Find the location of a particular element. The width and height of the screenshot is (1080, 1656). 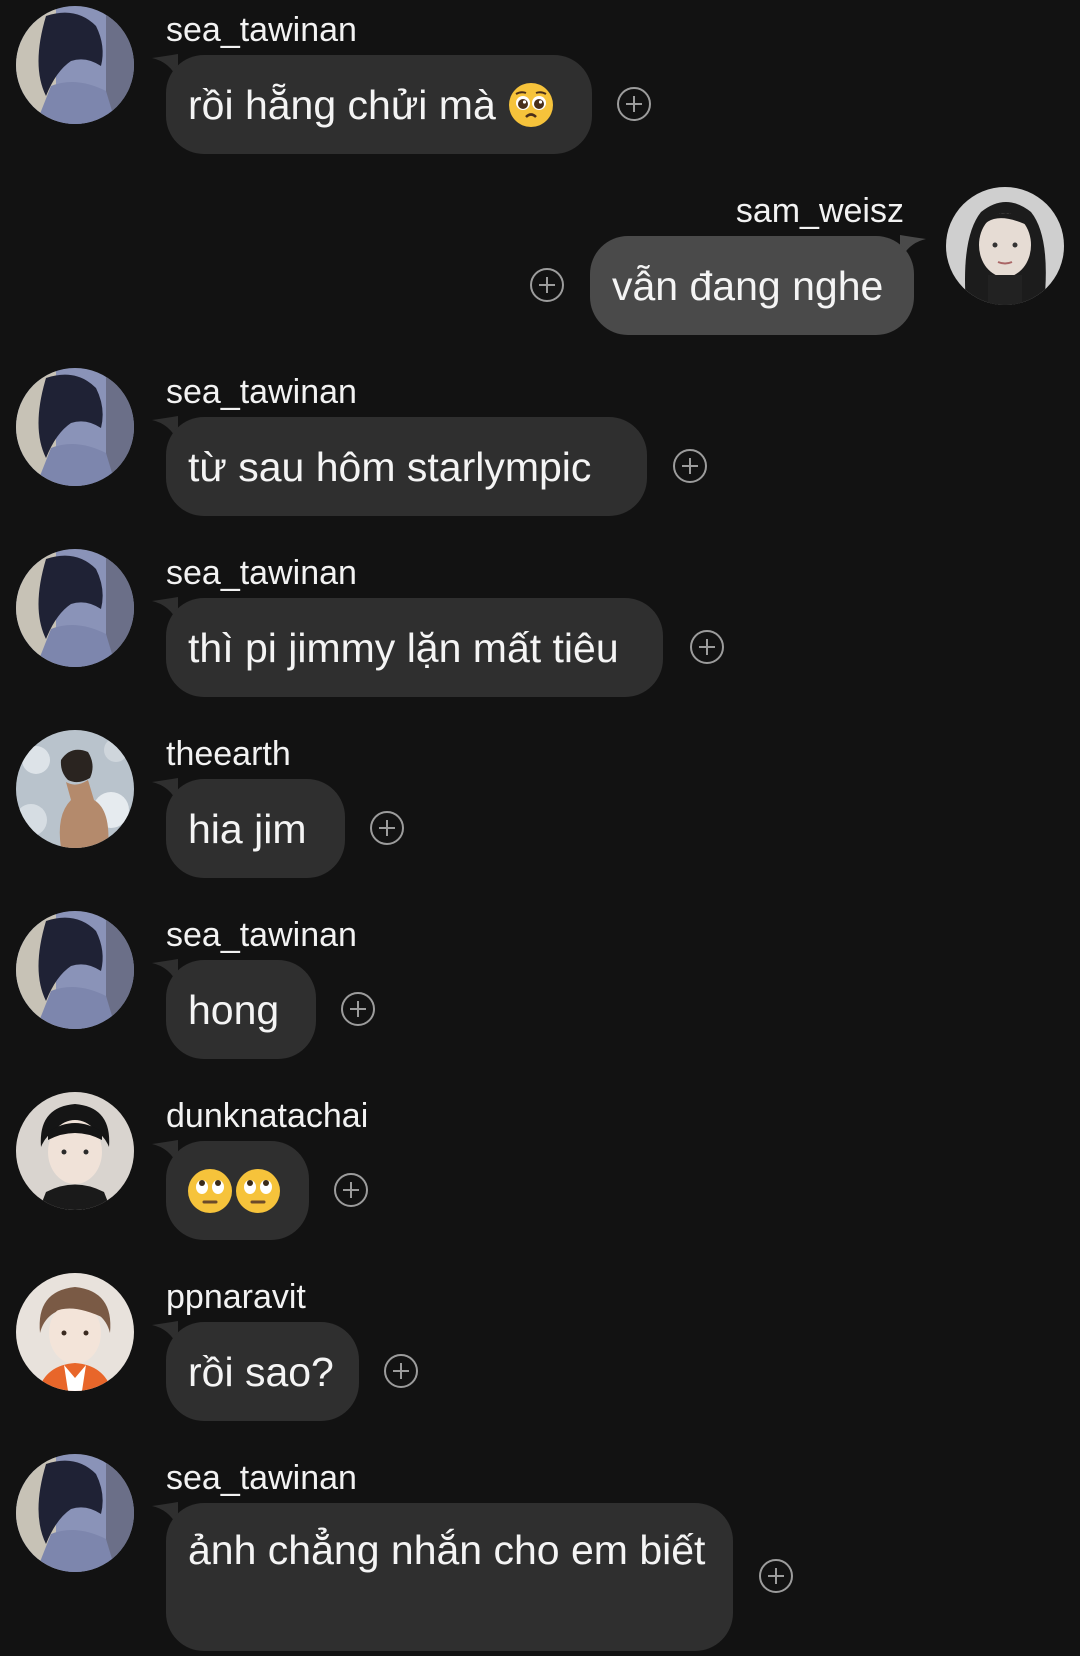

sender-name: sam_weisz is located at coordinates (820, 211).